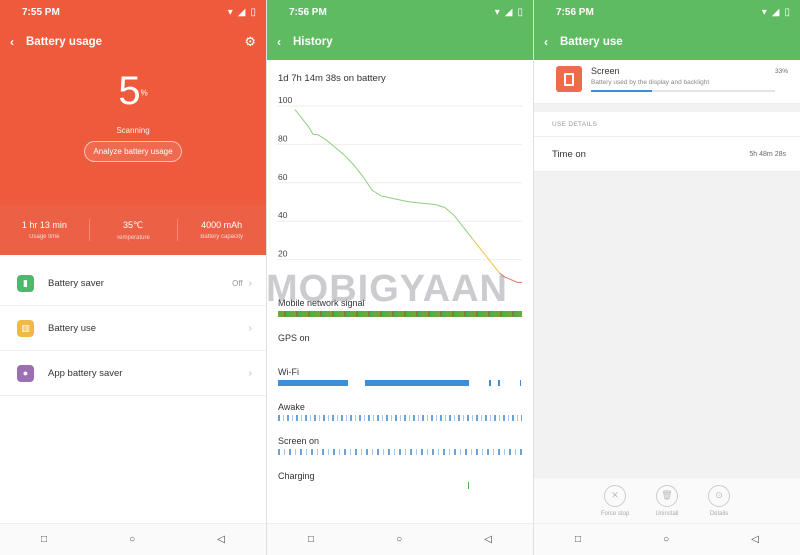 The width and height of the screenshot is (800, 555). I want to click on battery-duration: 1d 7h 14m 38s on battery, so click(332, 78).